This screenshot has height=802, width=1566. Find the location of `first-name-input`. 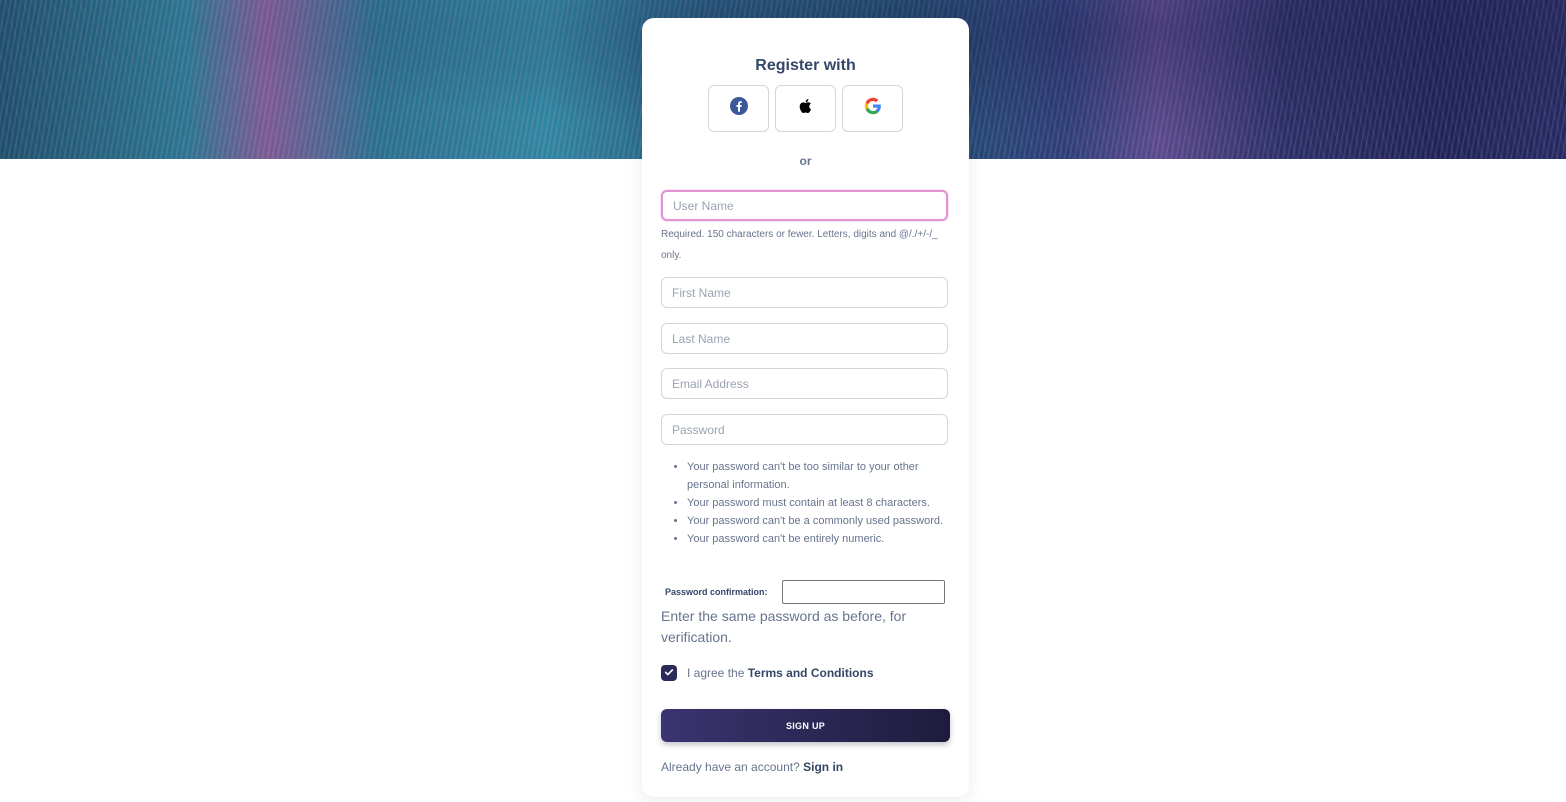

first-name-input is located at coordinates (804, 292).